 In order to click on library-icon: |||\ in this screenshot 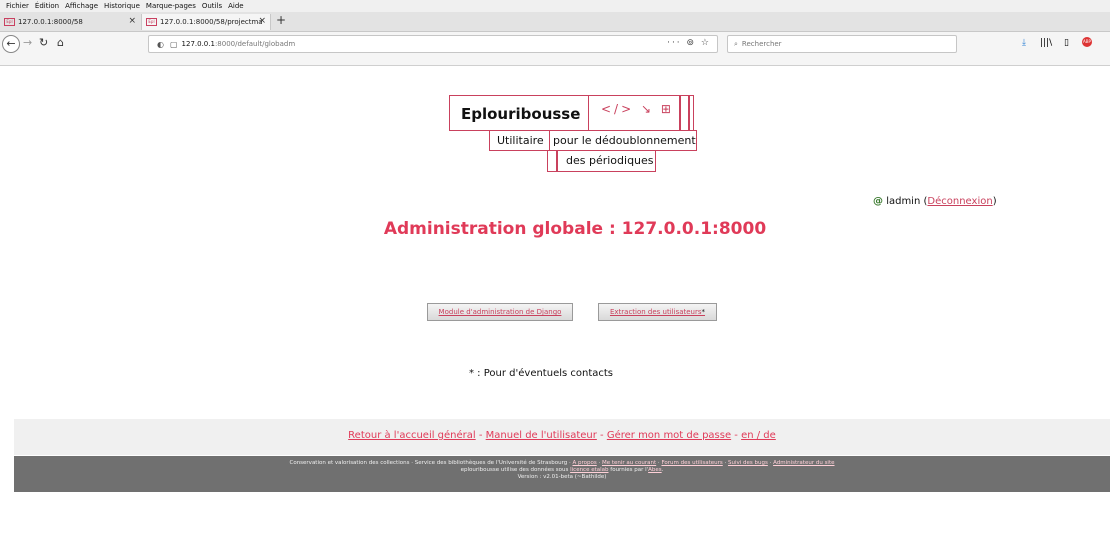, I will do `click(1046, 43)`.